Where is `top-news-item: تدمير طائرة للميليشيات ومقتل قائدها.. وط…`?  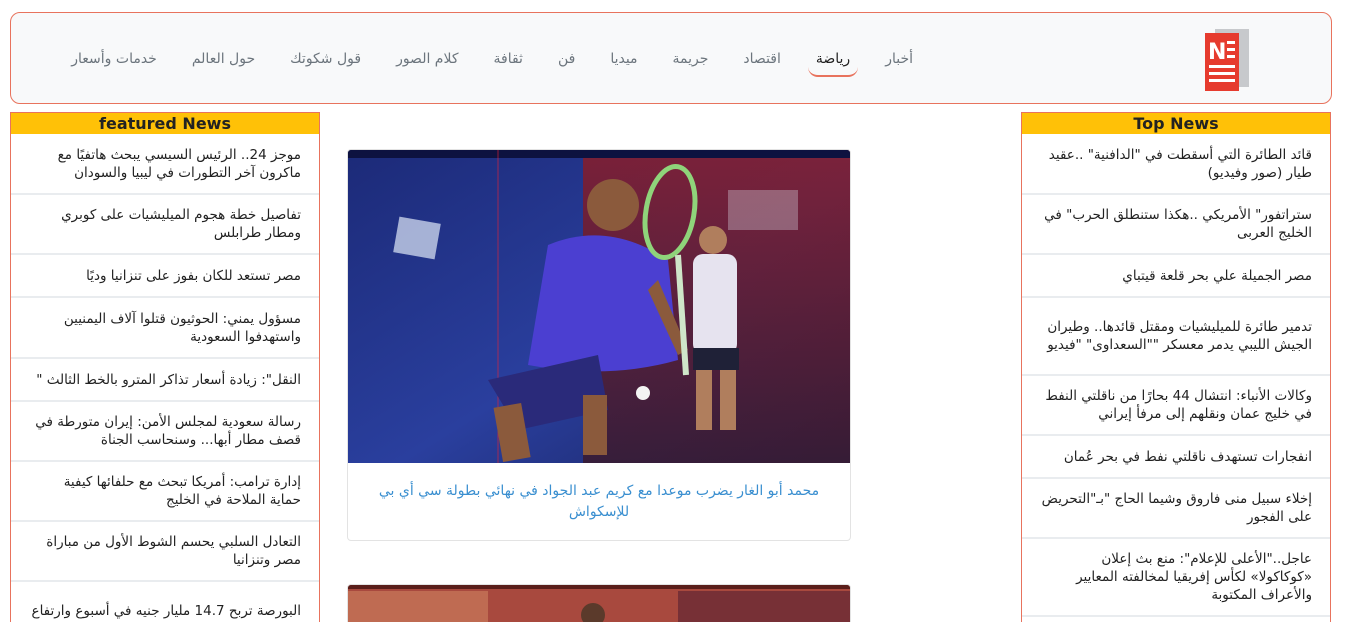 top-news-item: تدمير طائرة للميليشيات ومقتل قائدها.. وط… is located at coordinates (1176, 337).